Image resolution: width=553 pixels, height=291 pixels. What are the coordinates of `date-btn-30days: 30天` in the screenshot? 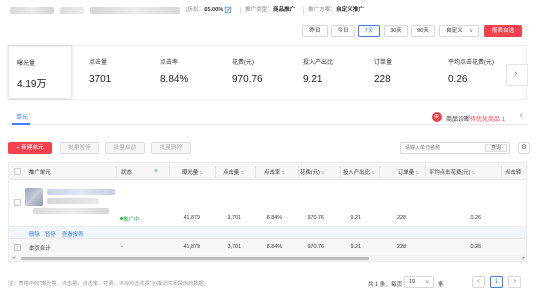 It's located at (396, 31).